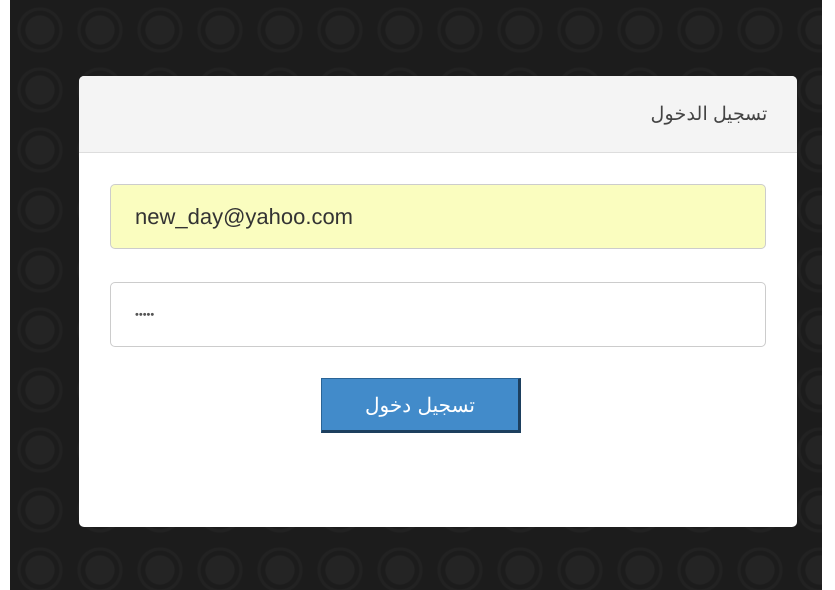 The width and height of the screenshot is (835, 590). I want to click on login-button: تسجيل دخول, so click(421, 405).